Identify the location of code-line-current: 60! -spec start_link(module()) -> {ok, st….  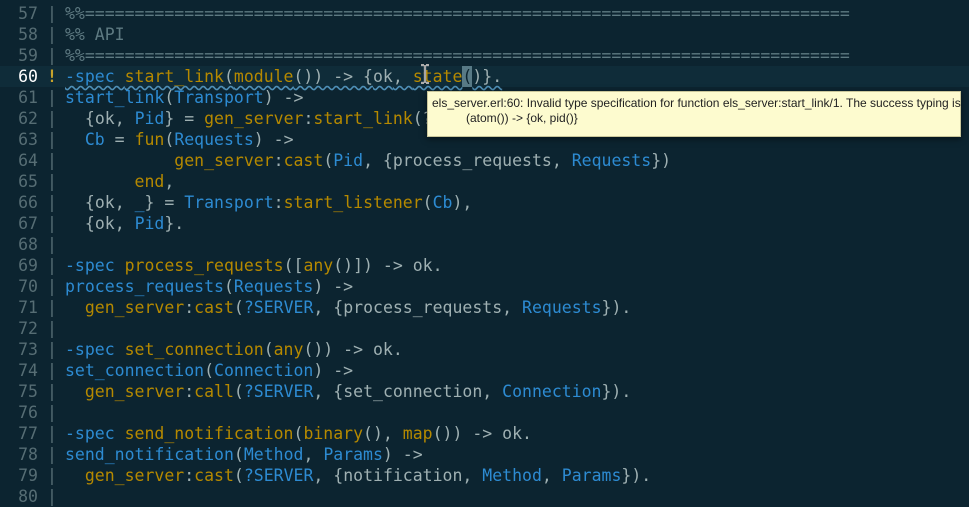
(484, 76).